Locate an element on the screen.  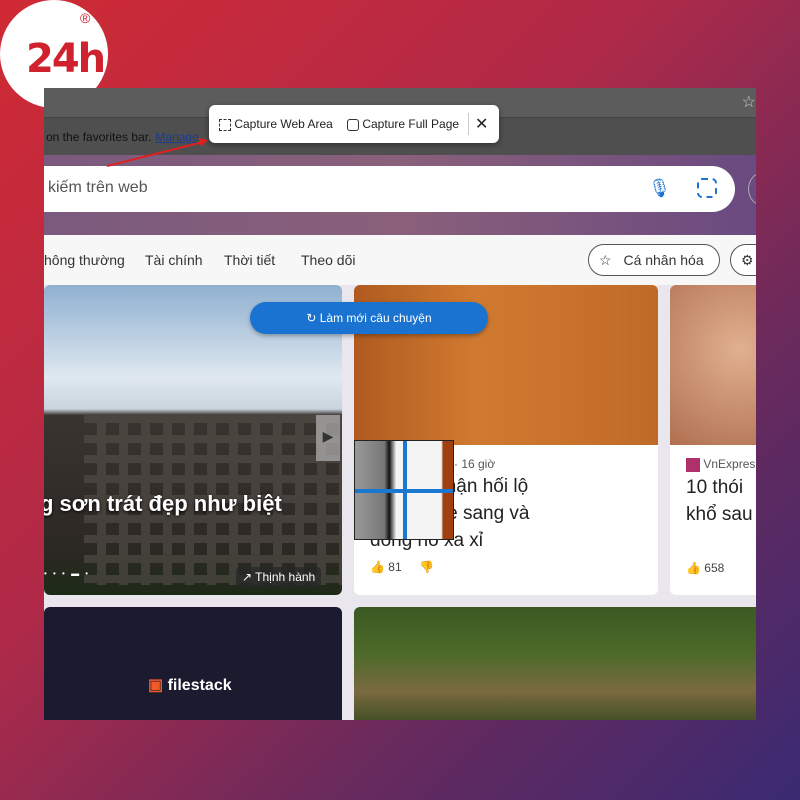
capture-toolbar: Capture Web Area Capture Full Page ✕ is located at coordinates (354, 124).